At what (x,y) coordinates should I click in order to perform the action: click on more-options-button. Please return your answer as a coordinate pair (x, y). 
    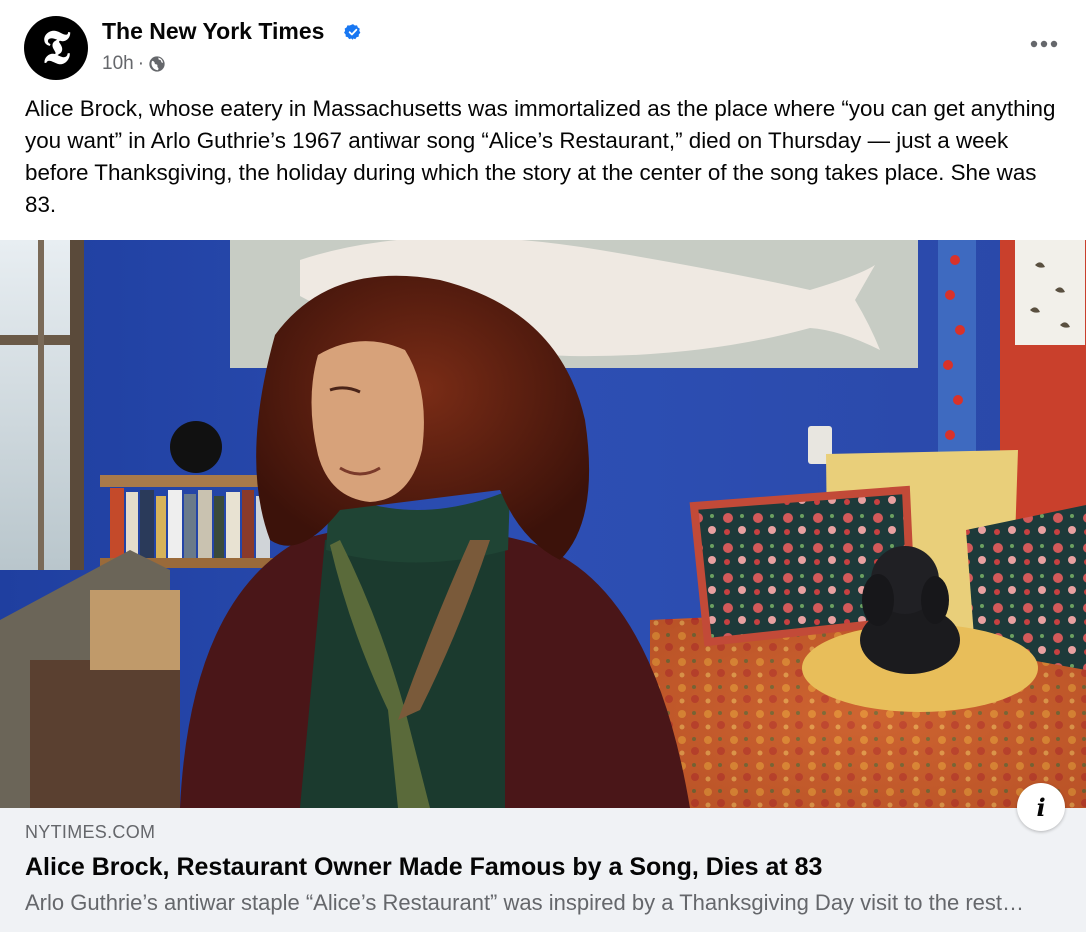
    Looking at the image, I should click on (1044, 44).